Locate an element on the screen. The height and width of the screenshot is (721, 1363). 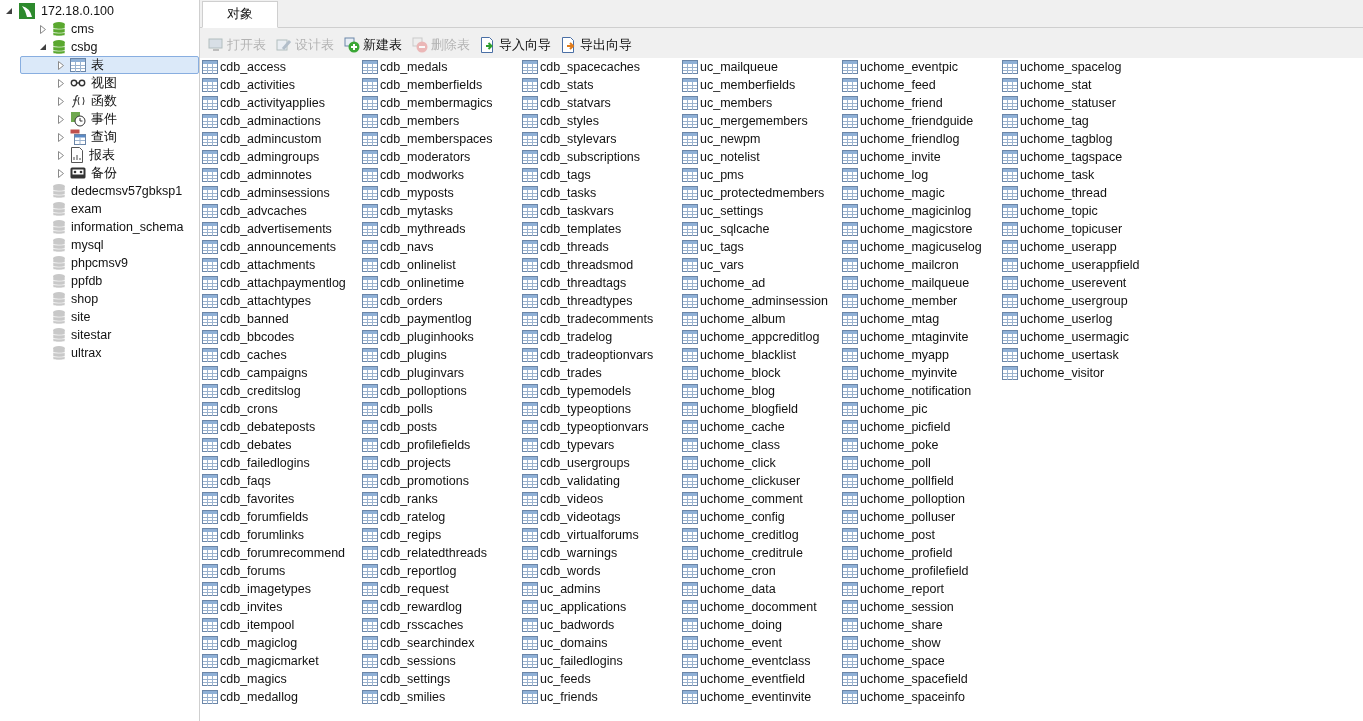
table-item: cdb_sessions is located at coordinates (442, 661).